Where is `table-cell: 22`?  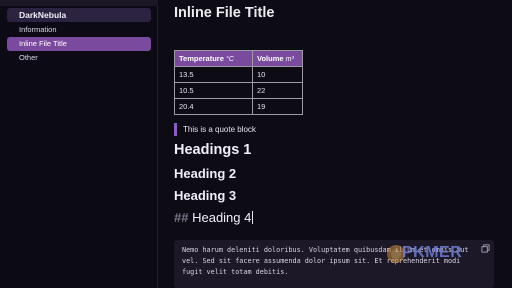 table-cell: 22 is located at coordinates (277, 90).